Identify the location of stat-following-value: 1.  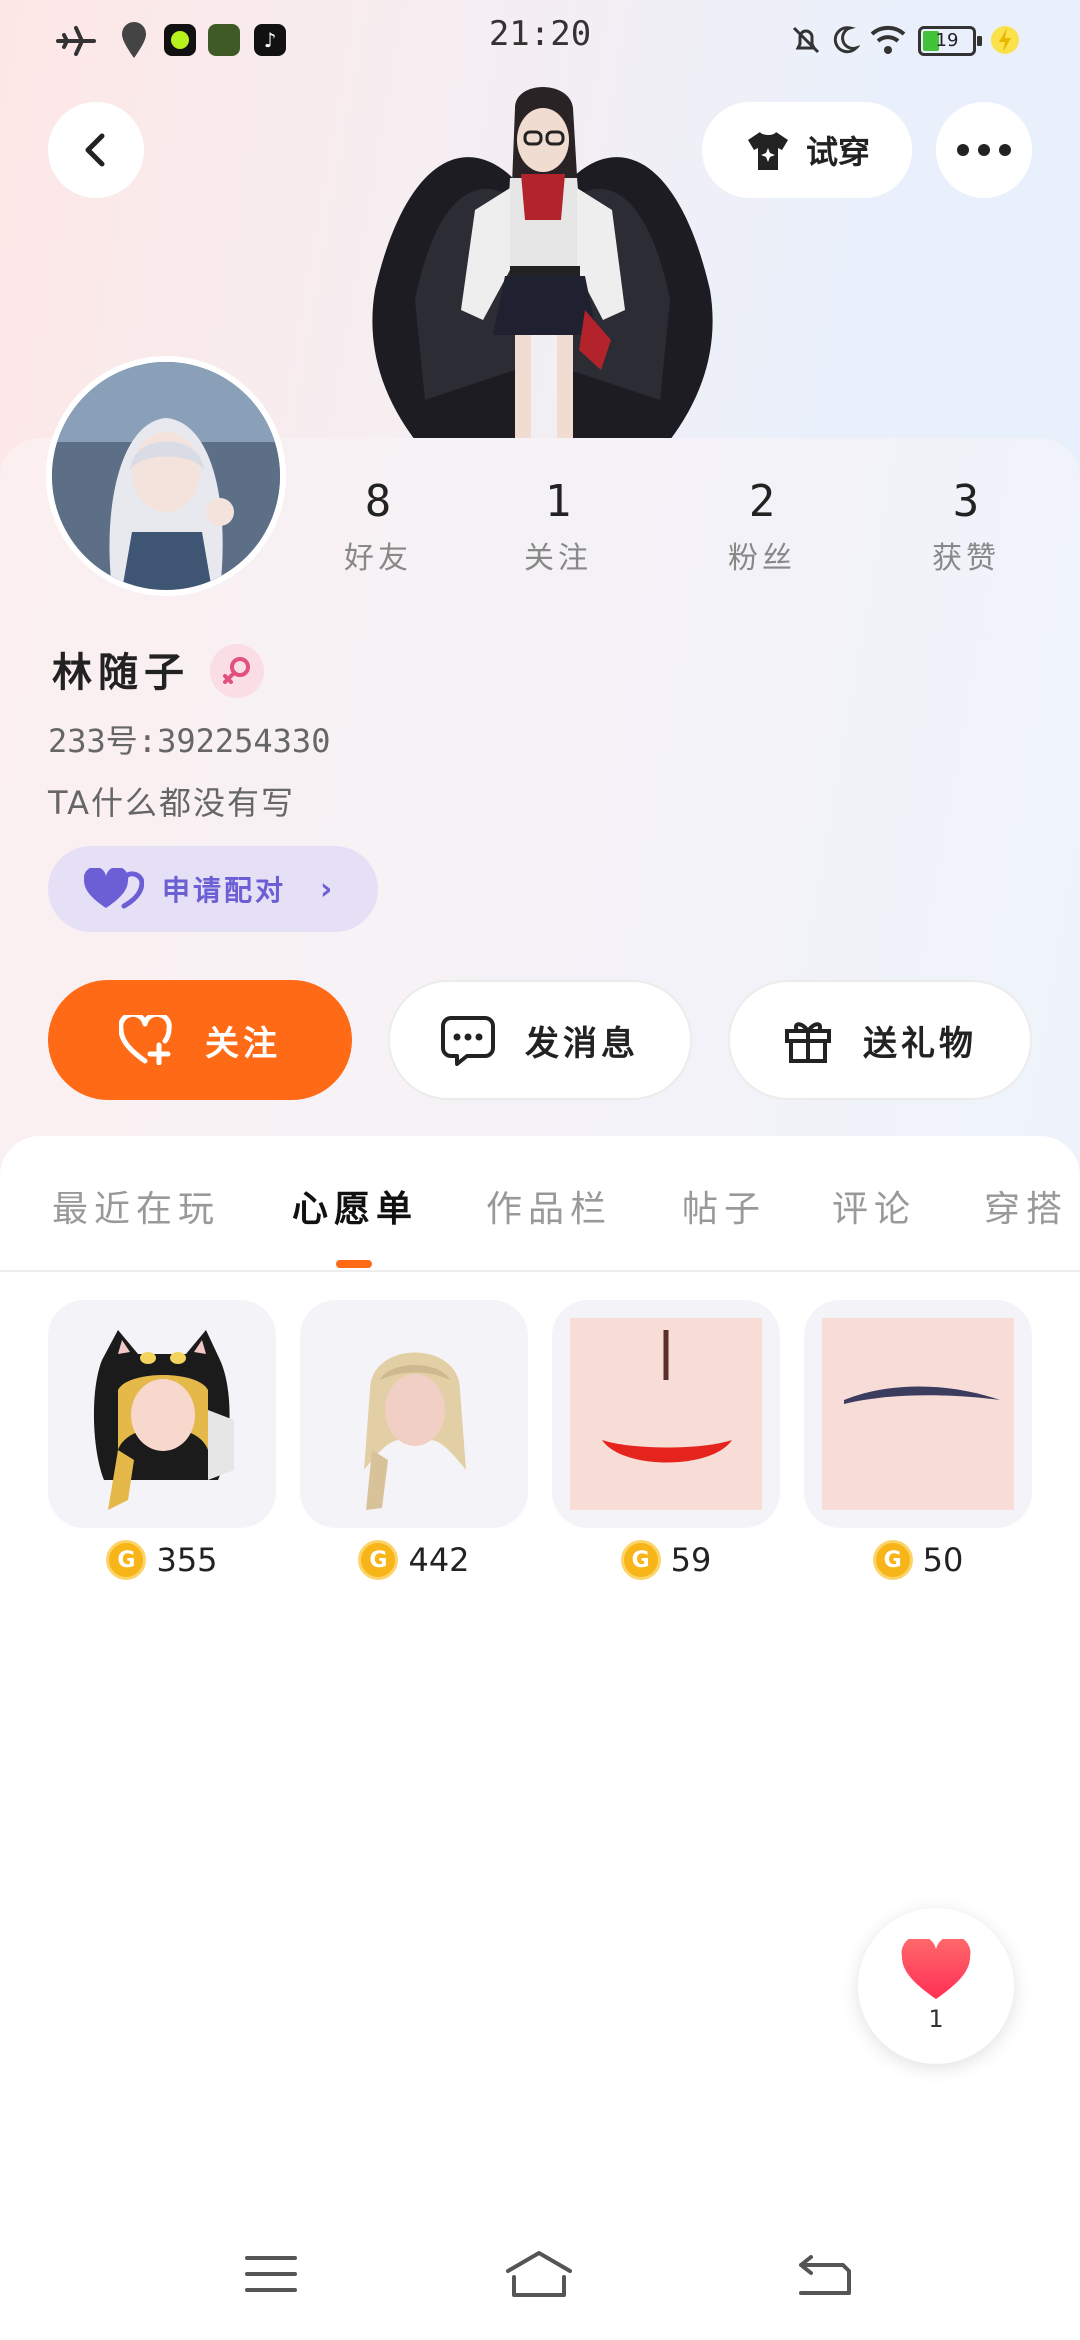
(558, 501).